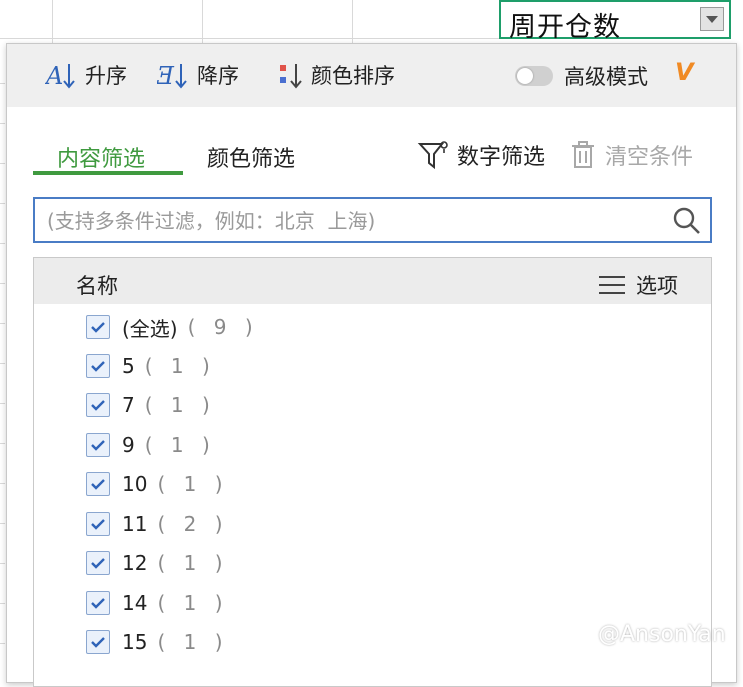 The image size is (743, 687). What do you see at coordinates (662, 634) in the screenshot?
I see `watermark-text: @AnsonYan` at bounding box center [662, 634].